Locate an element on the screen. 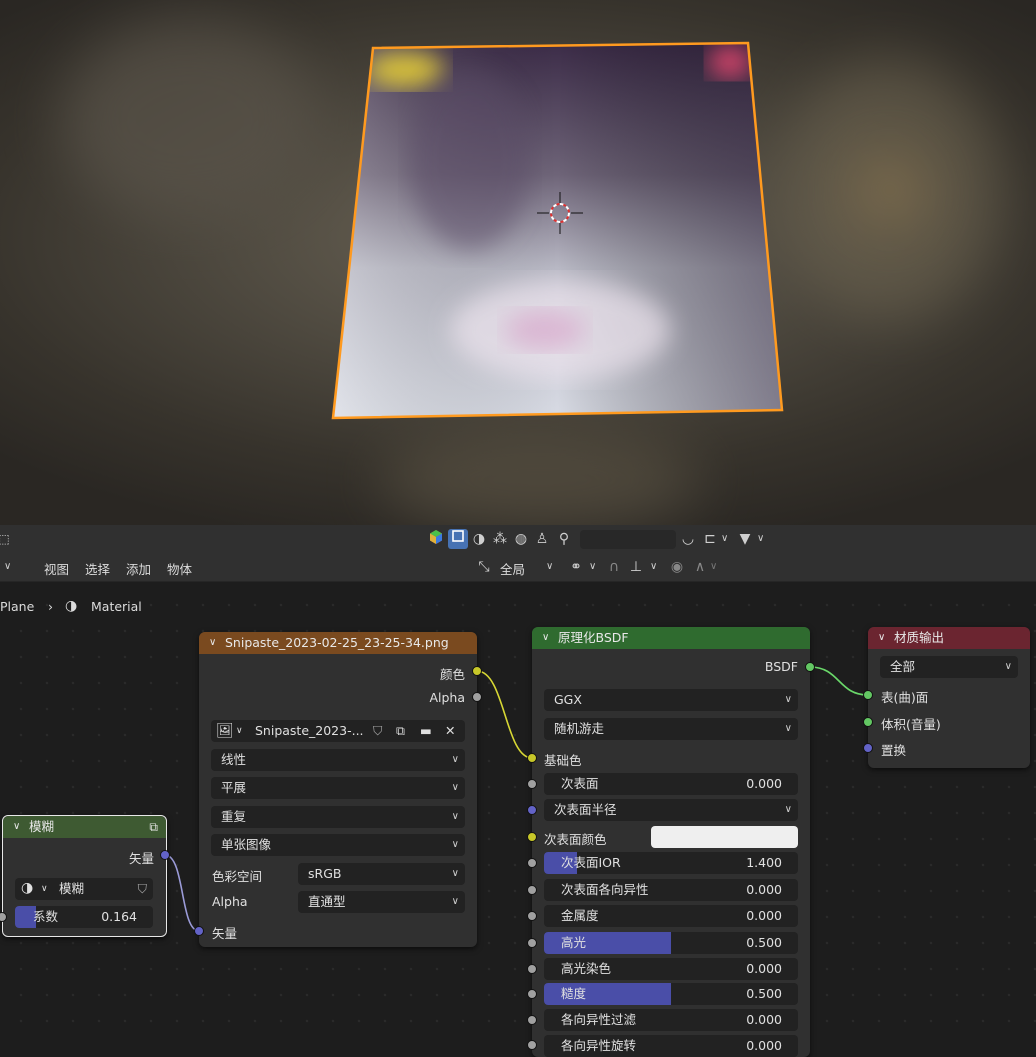 The height and width of the screenshot is (1057, 1036). node-title: Snipaste_2023-02-25_23-25-34.png is located at coordinates (337, 642).